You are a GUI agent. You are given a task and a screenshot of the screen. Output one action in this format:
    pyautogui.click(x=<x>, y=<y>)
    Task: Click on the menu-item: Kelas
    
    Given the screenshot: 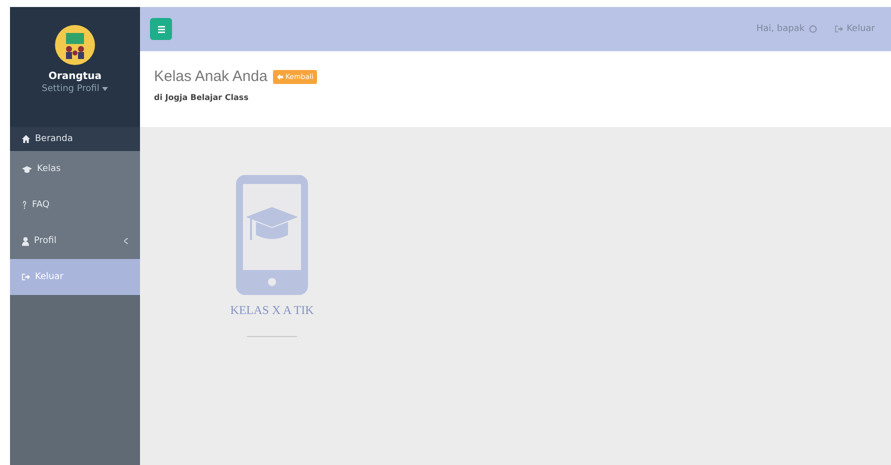 What is the action you would take?
    pyautogui.click(x=75, y=169)
    